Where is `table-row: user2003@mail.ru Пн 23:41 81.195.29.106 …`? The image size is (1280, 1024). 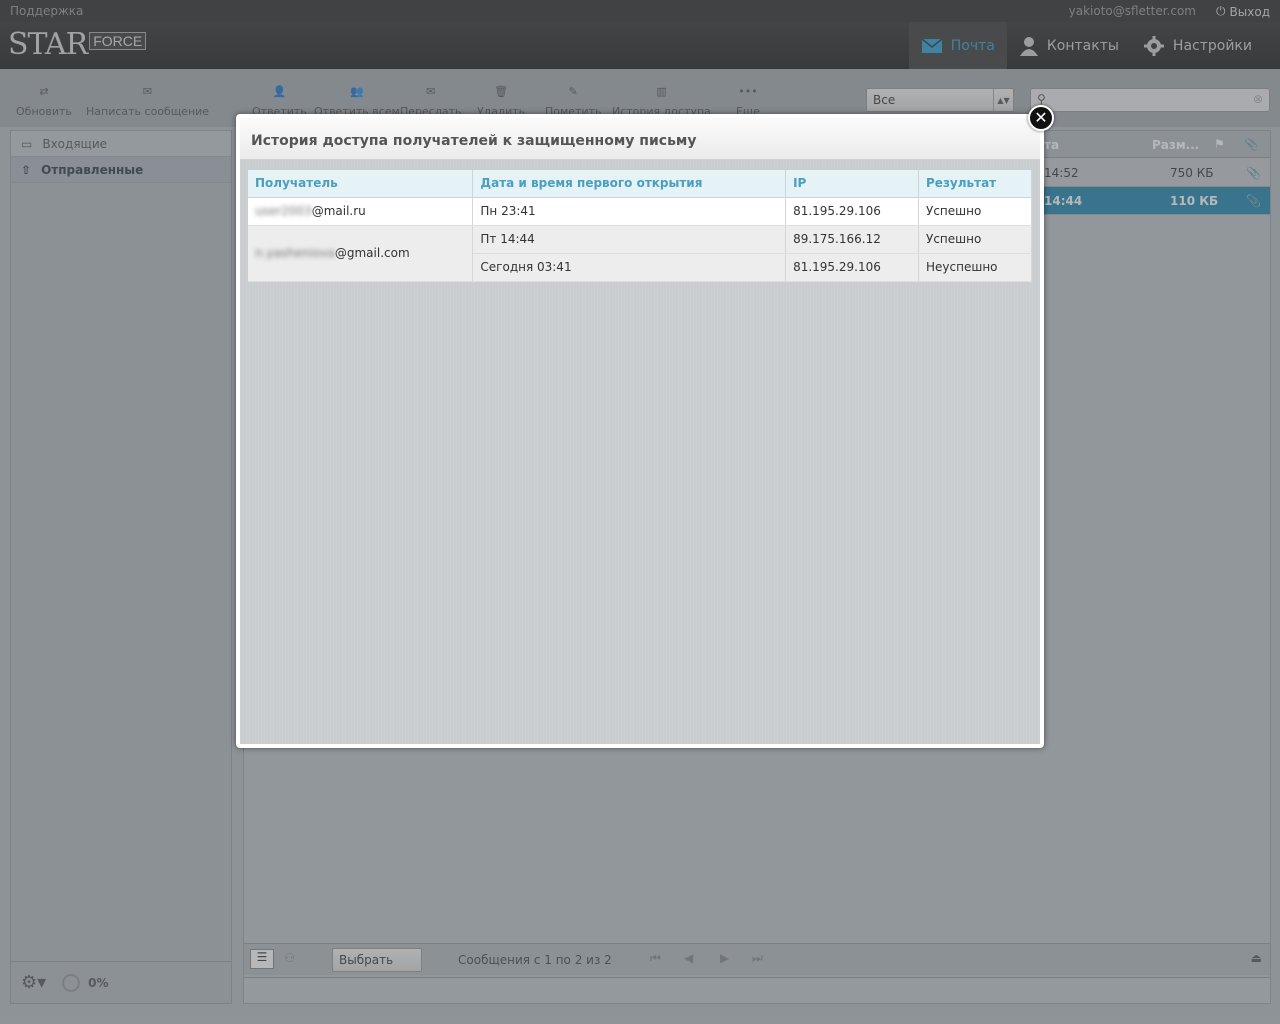
table-row: user2003@mail.ru Пн 23:41 81.195.29.106 … is located at coordinates (640, 211).